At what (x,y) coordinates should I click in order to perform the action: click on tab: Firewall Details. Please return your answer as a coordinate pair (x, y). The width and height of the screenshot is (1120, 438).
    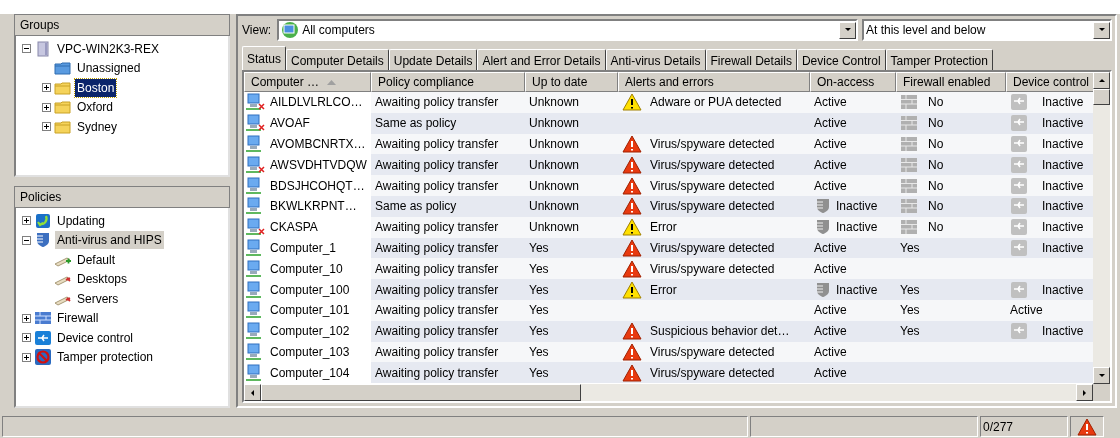
    Looking at the image, I should click on (751, 59).